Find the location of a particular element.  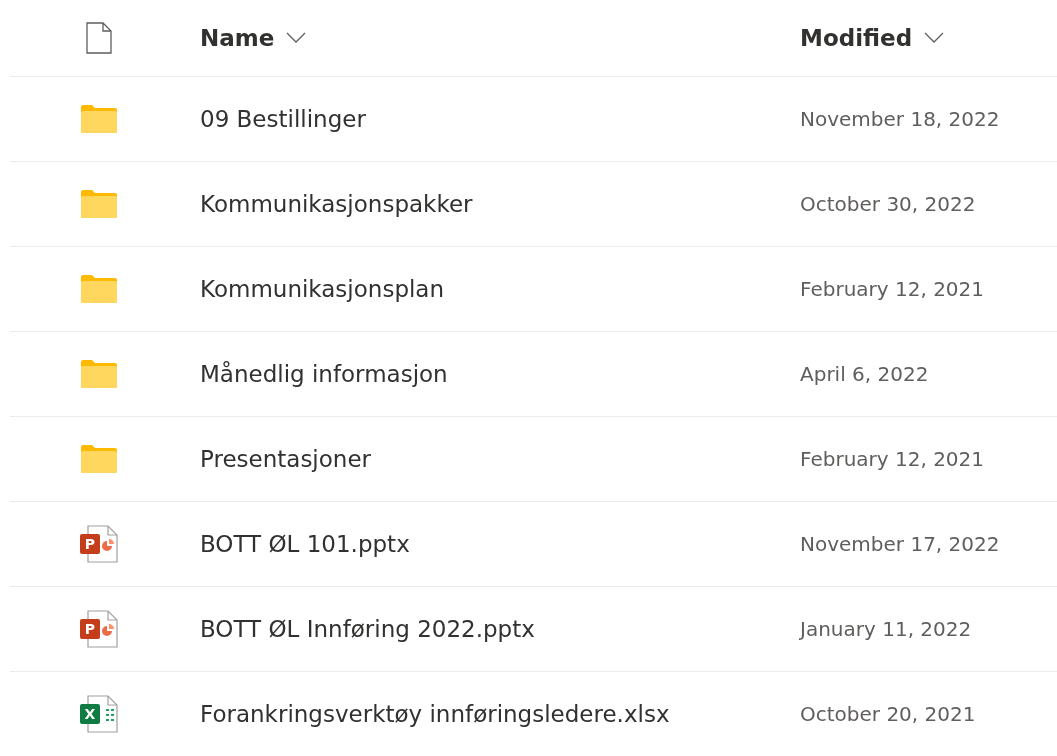

column-header: Name is located at coordinates (500, 38).